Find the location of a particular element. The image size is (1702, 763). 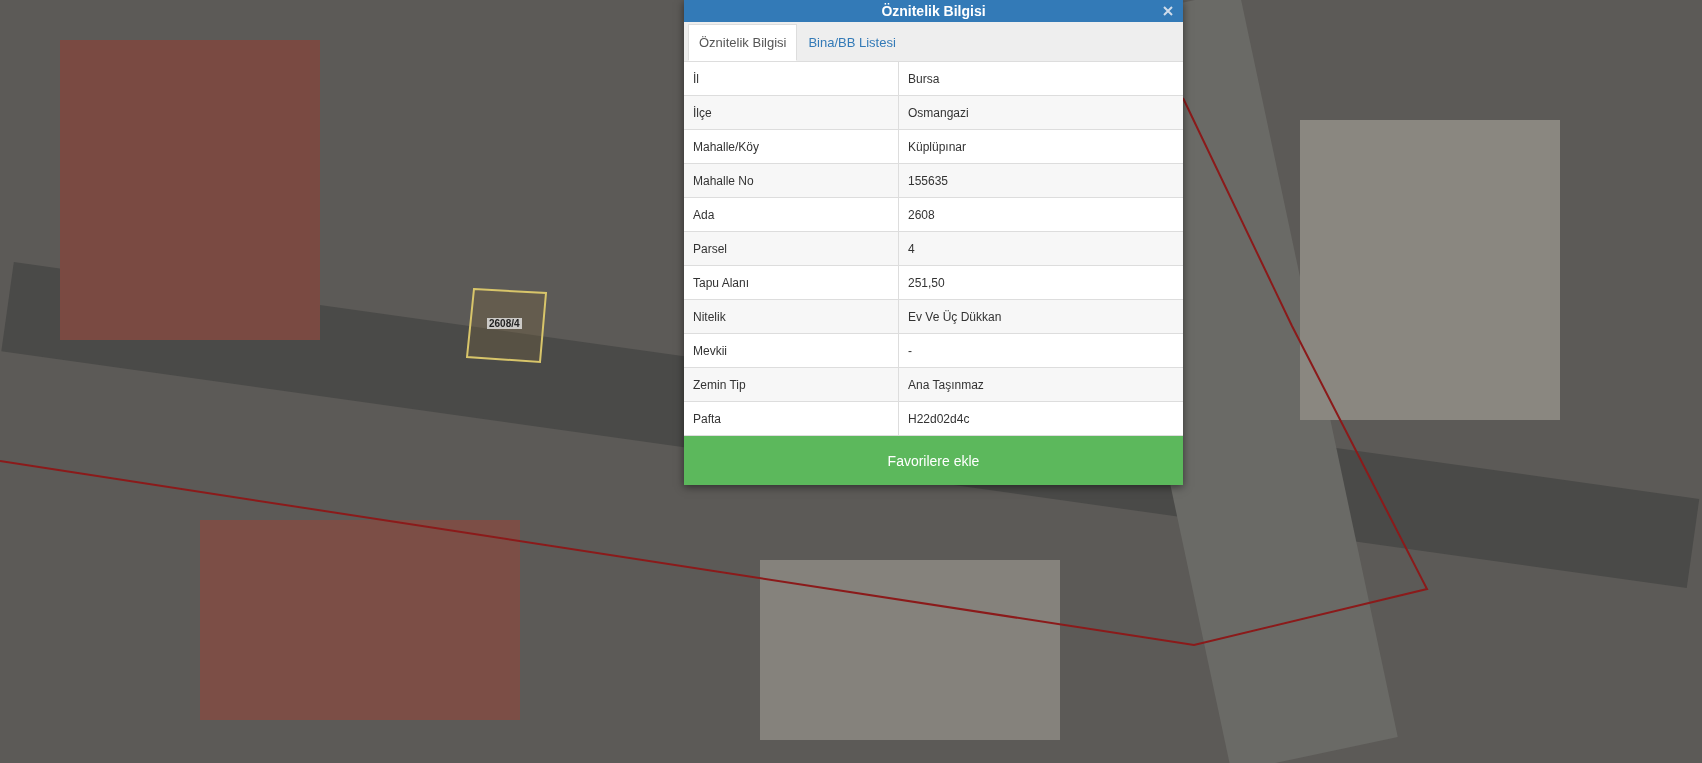

attribute-value: 2608 is located at coordinates (921, 215).